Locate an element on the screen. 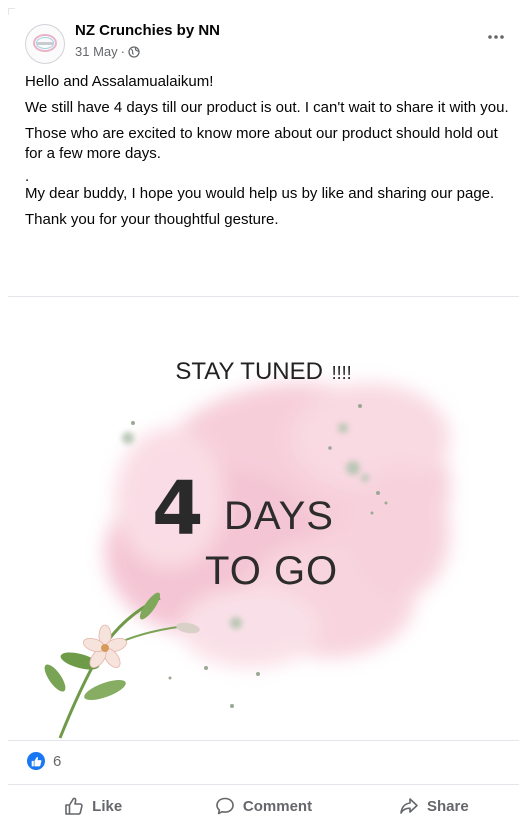 This screenshot has width=527, height=822. days-number: 4 is located at coordinates (178, 509).